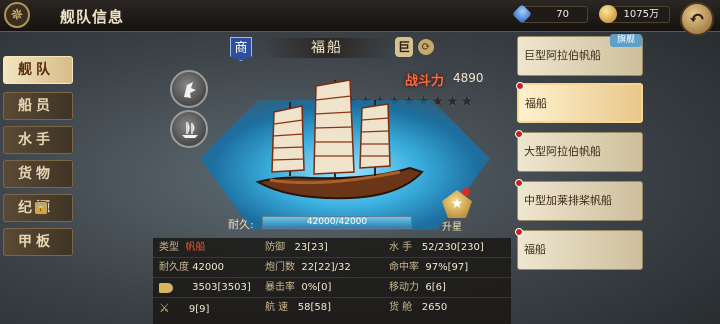  I want to click on sail-ship-icon, so click(190, 130).